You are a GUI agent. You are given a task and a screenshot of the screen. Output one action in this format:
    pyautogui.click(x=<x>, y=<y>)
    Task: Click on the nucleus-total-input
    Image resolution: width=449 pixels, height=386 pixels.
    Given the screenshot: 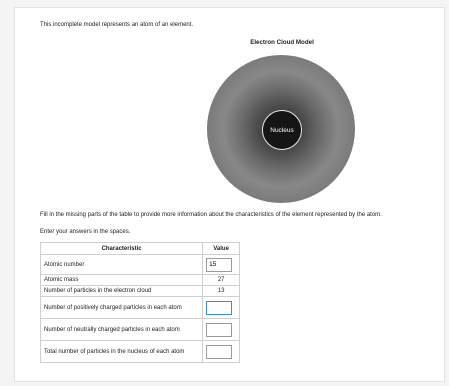 What is the action you would take?
    pyautogui.click(x=219, y=351)
    